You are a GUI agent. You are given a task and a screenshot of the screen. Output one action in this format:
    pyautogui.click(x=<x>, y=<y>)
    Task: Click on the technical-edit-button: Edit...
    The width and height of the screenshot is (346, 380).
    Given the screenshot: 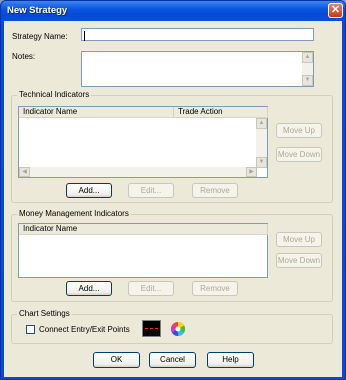 What is the action you would take?
    pyautogui.click(x=151, y=190)
    